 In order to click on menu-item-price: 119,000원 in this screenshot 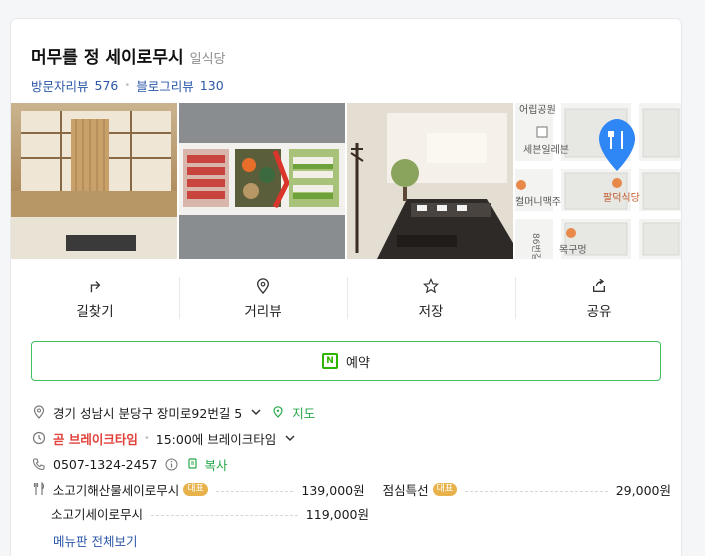, I will do `click(337, 514)`.